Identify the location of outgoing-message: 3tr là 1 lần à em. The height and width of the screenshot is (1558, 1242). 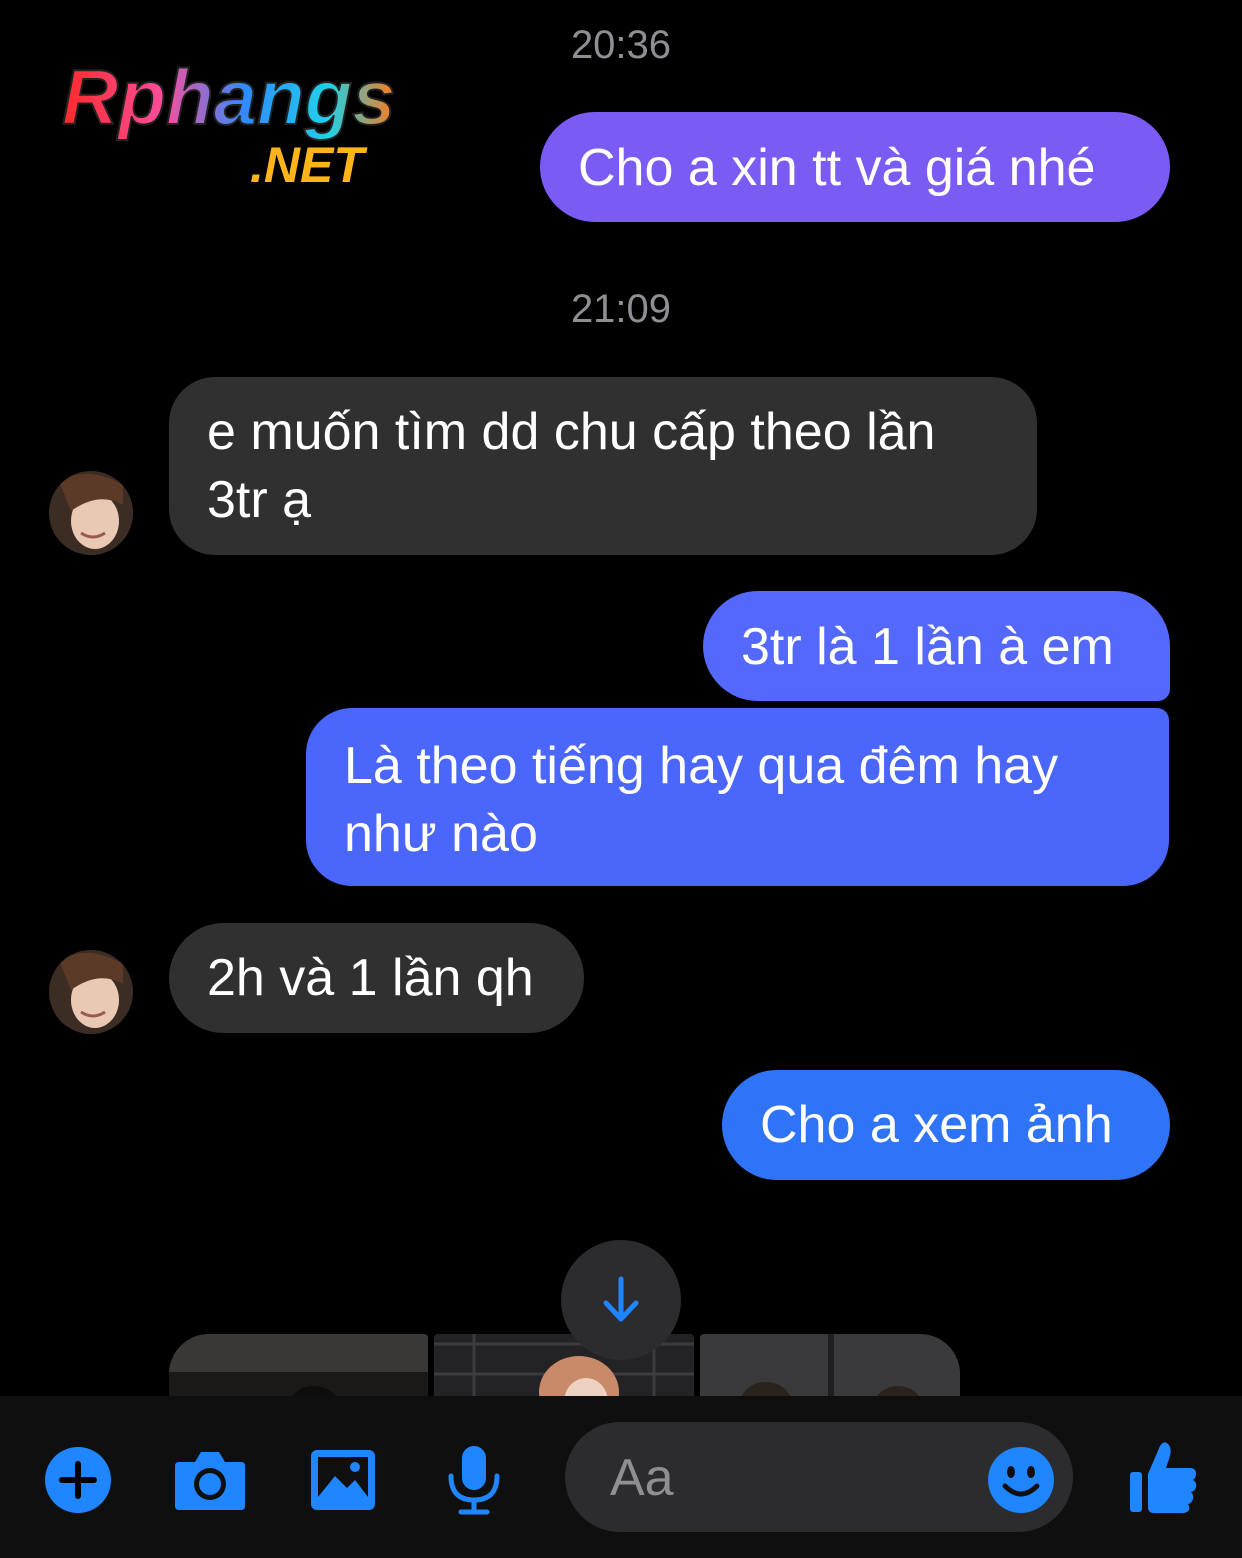
(936, 646).